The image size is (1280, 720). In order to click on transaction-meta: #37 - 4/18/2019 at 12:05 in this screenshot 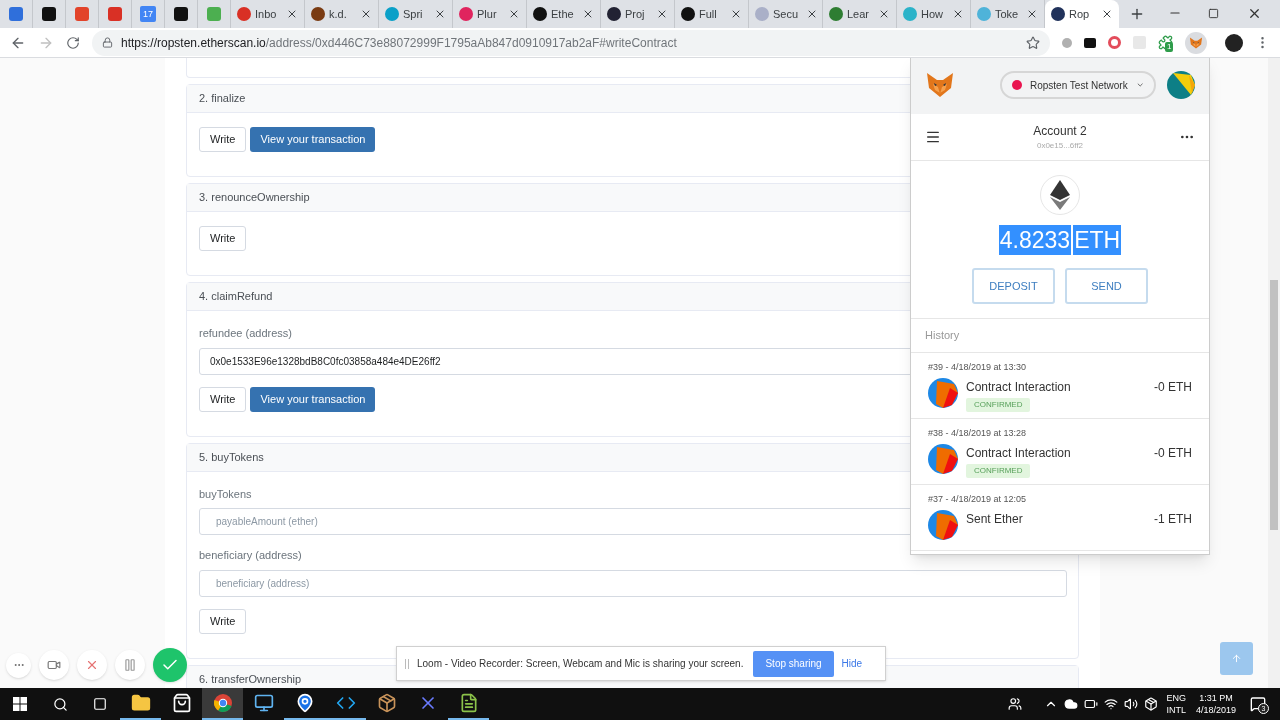, I will do `click(978, 499)`.